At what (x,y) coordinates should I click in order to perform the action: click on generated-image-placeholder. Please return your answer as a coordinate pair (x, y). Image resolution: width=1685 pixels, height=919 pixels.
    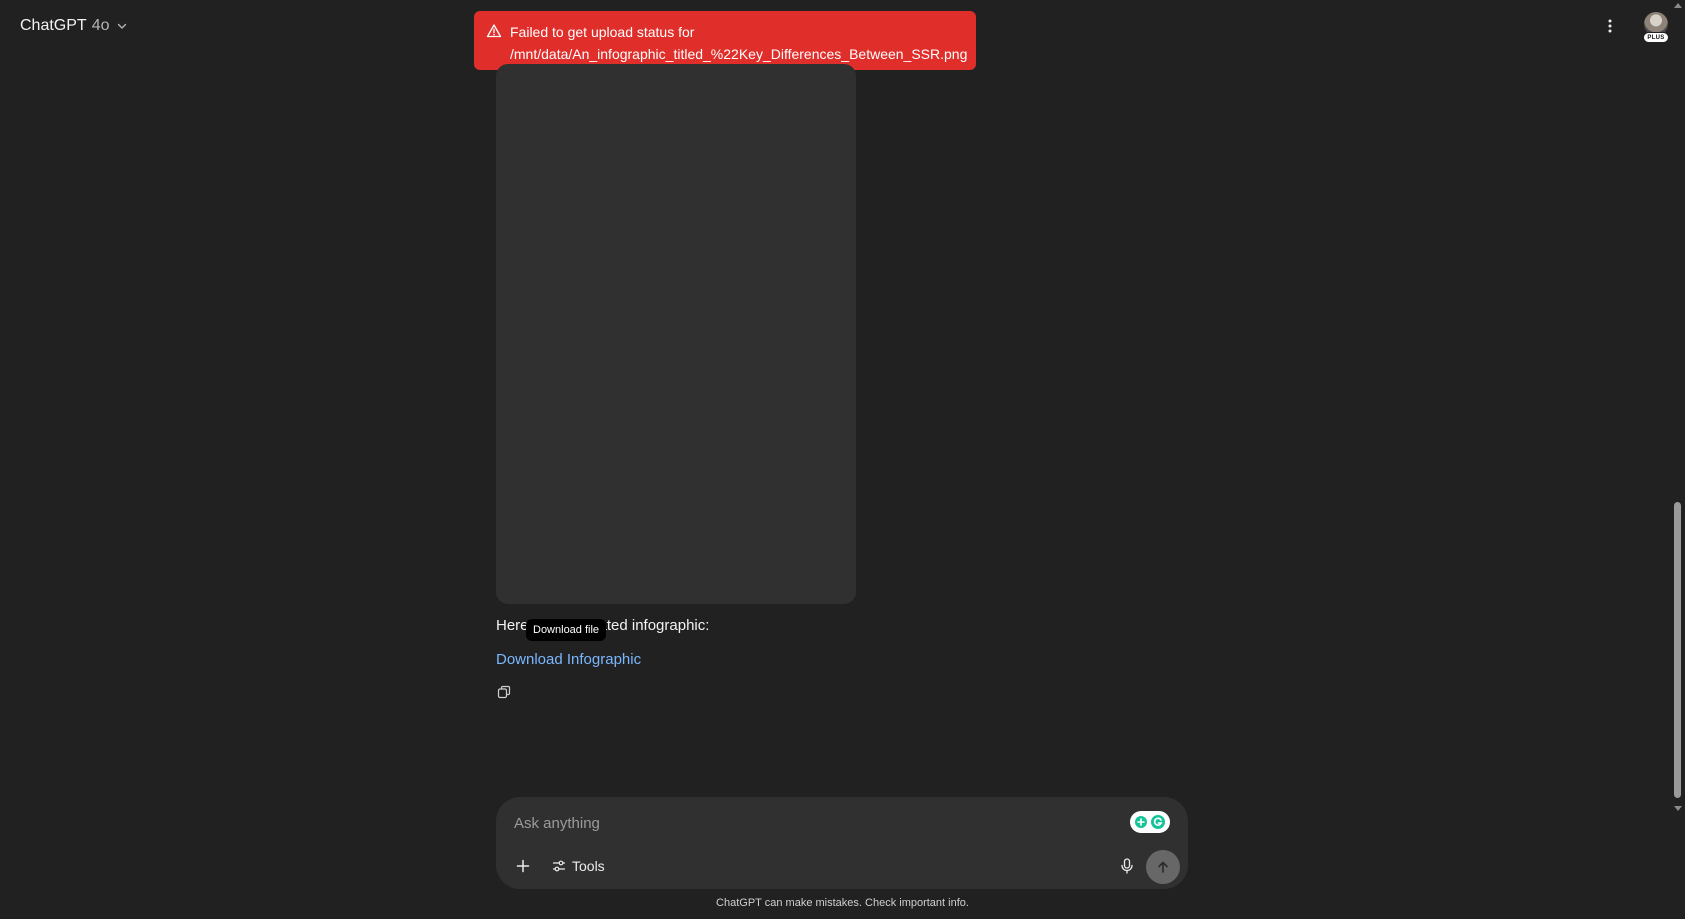
    Looking at the image, I should click on (676, 334).